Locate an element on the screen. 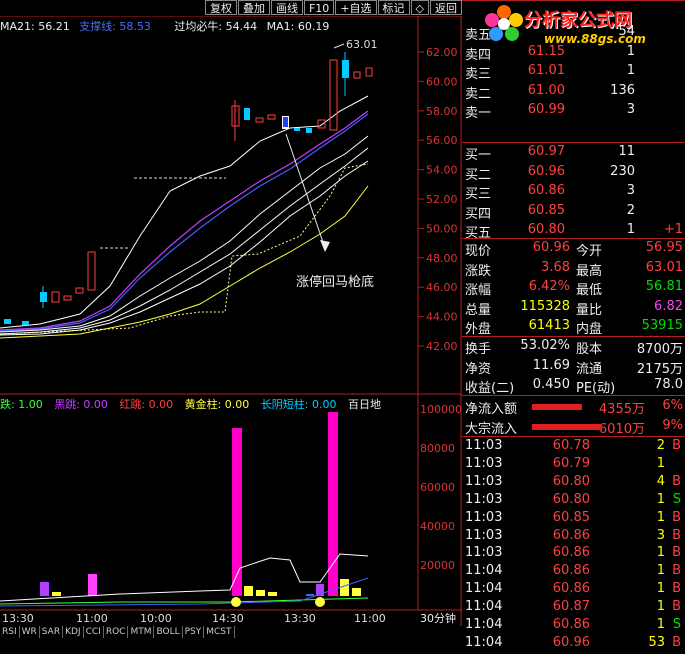 The height and width of the screenshot is (654, 685). flow-bar is located at coordinates (557, 407).